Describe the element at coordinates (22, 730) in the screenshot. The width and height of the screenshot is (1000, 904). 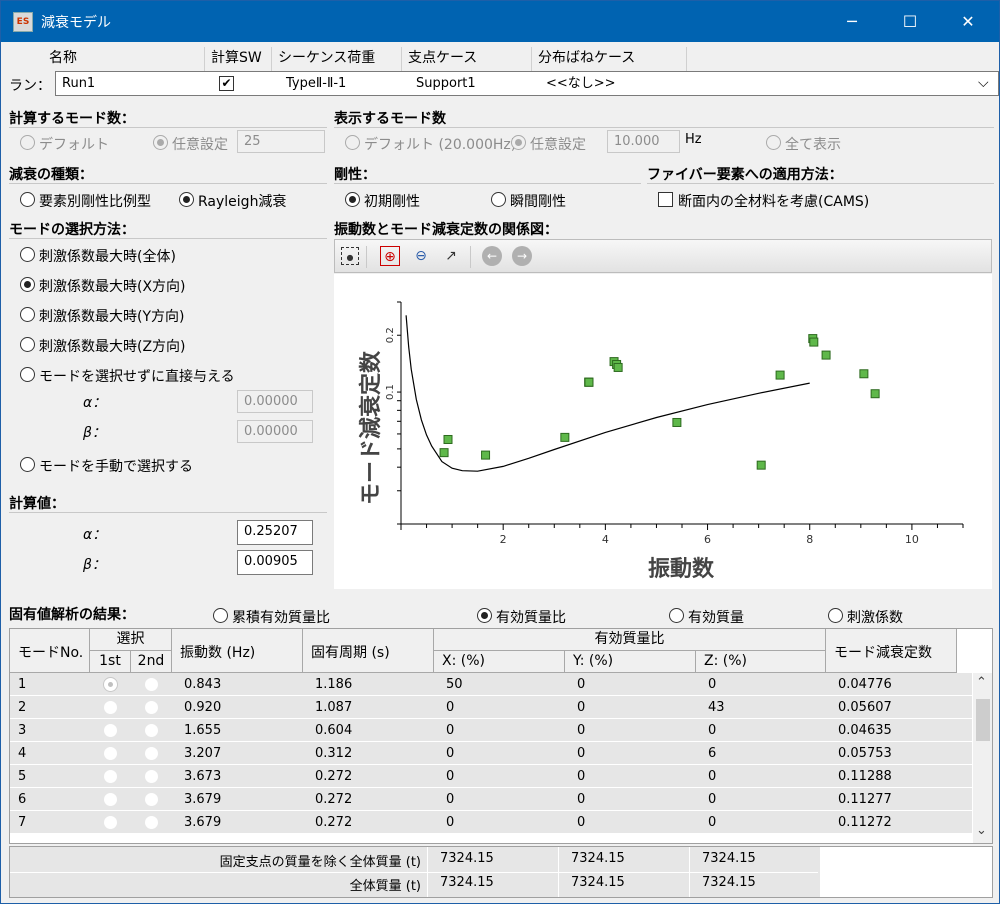
I see `cell-no: 3` at that location.